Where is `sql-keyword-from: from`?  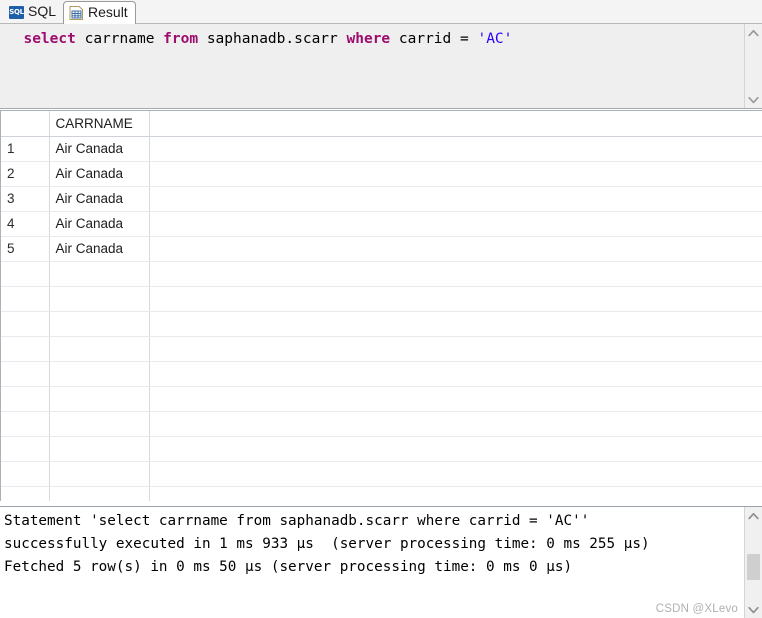
sql-keyword-from: from is located at coordinates (181, 39).